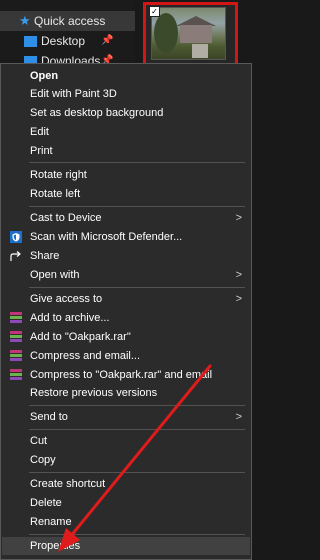 The width and height of the screenshot is (320, 560). I want to click on selection-checkbox: ✓, so click(154, 11).